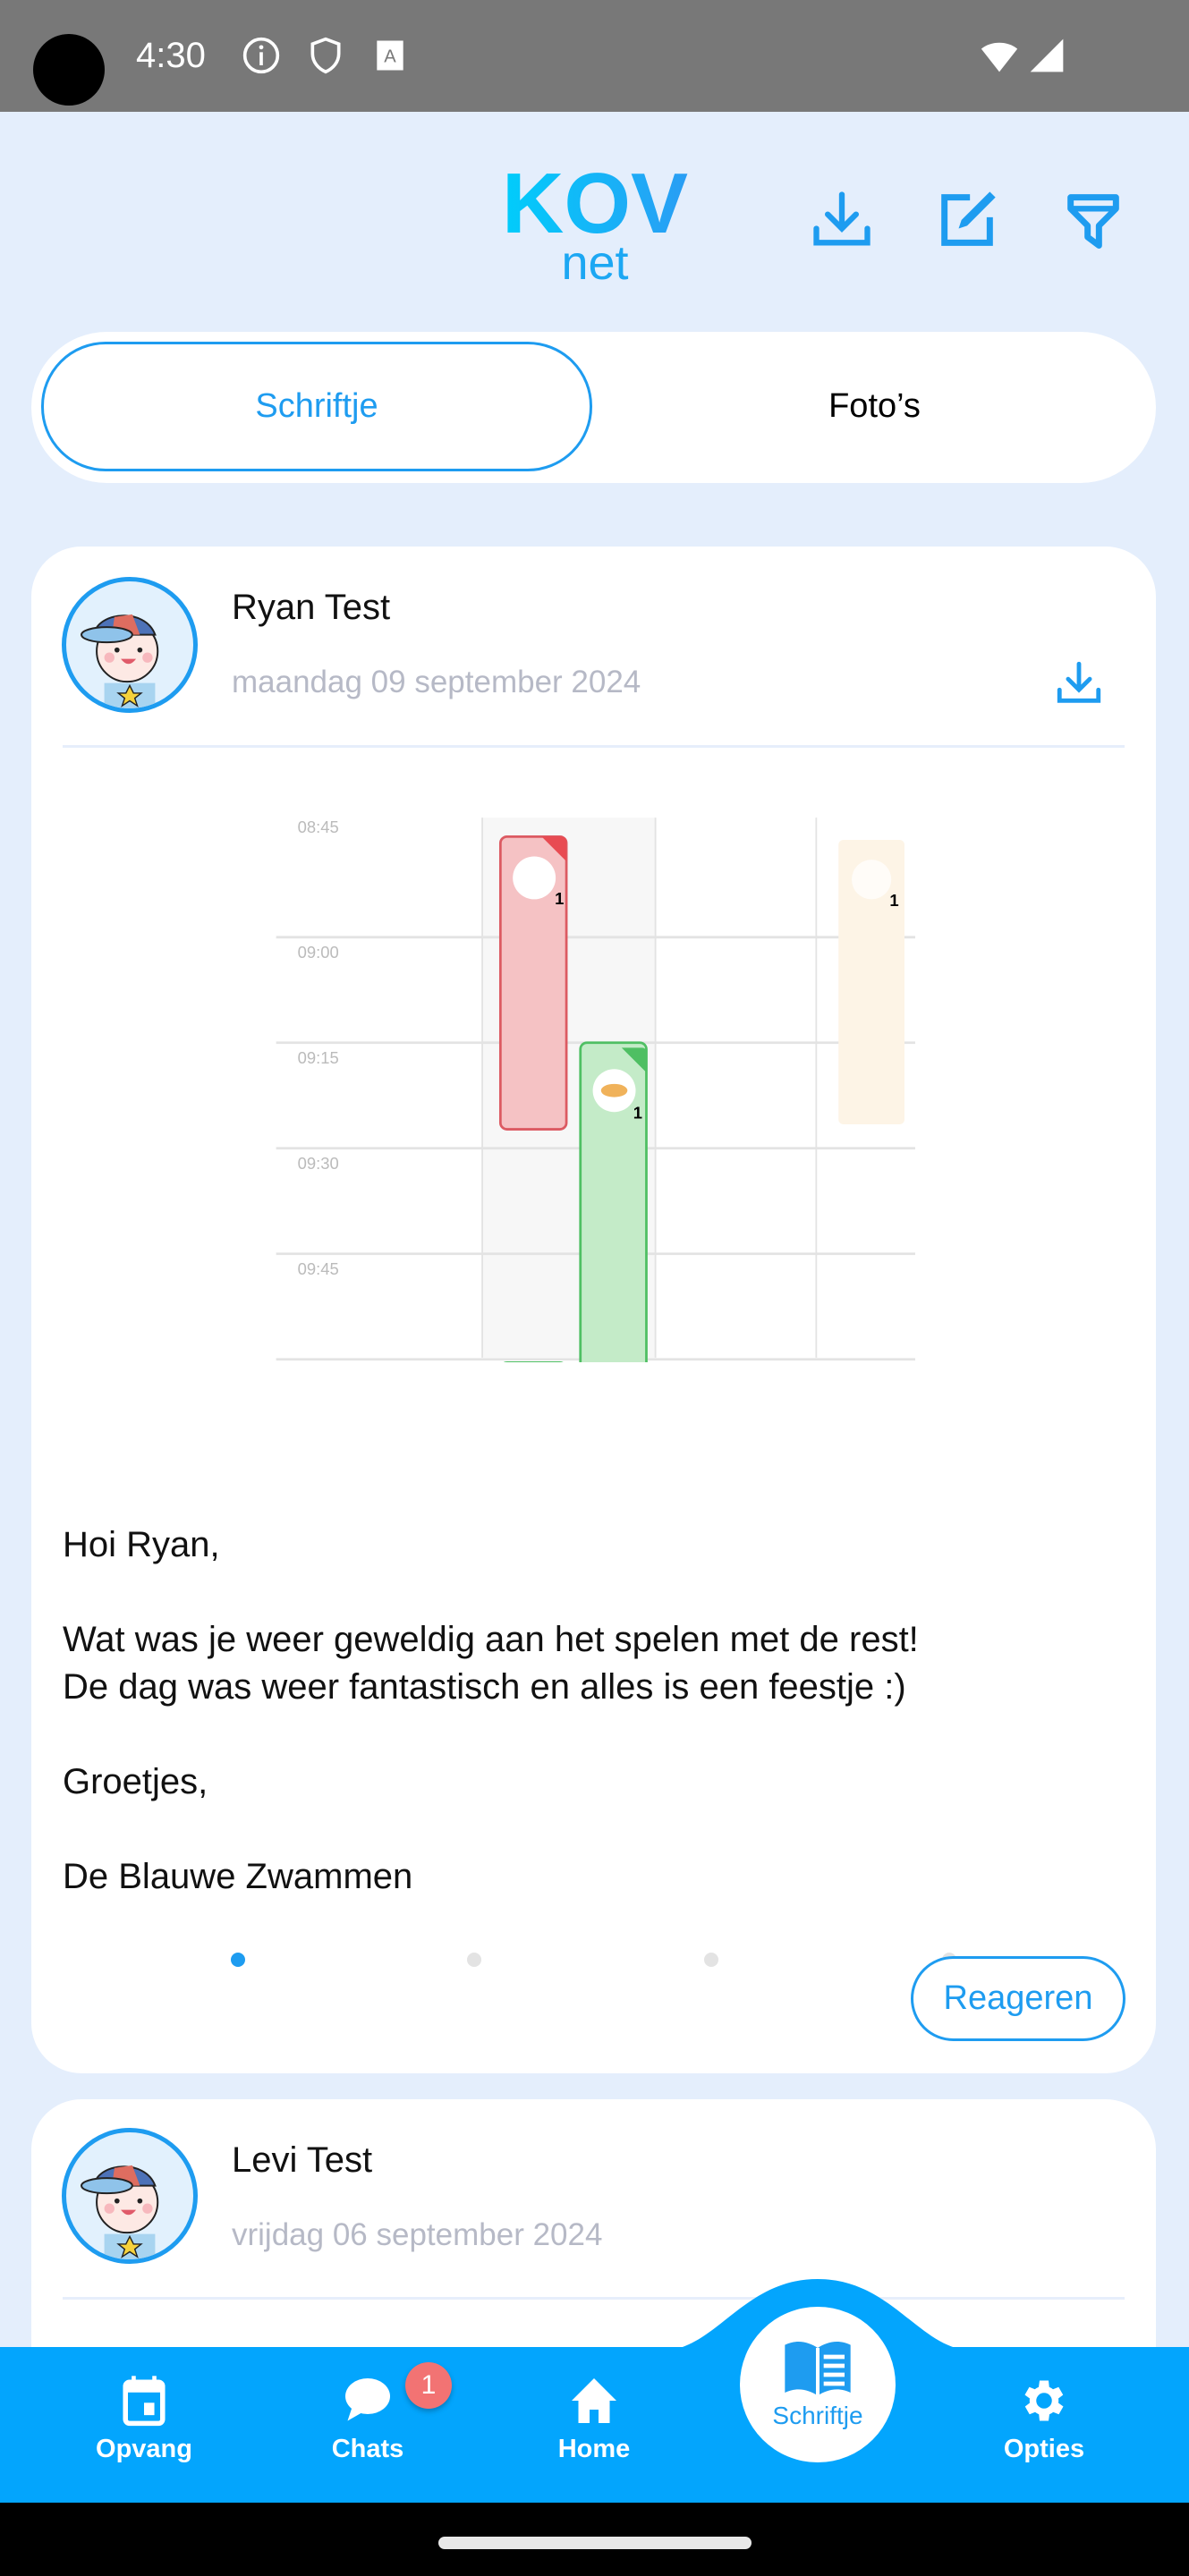  Describe the element at coordinates (367, 2399) in the screenshot. I see `chat-icon` at that location.